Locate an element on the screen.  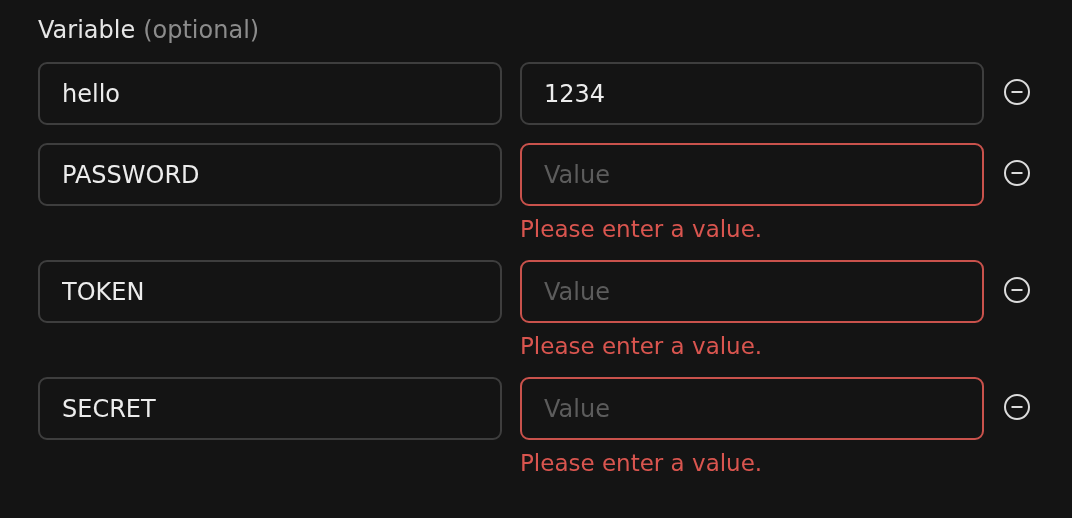
value-input: 1234 is located at coordinates (752, 93).